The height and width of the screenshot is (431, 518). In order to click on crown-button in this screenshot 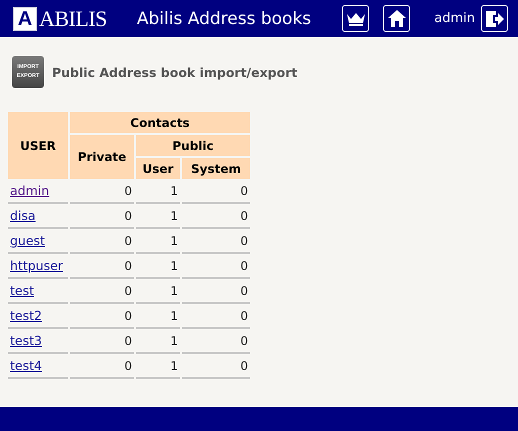, I will do `click(356, 18)`.